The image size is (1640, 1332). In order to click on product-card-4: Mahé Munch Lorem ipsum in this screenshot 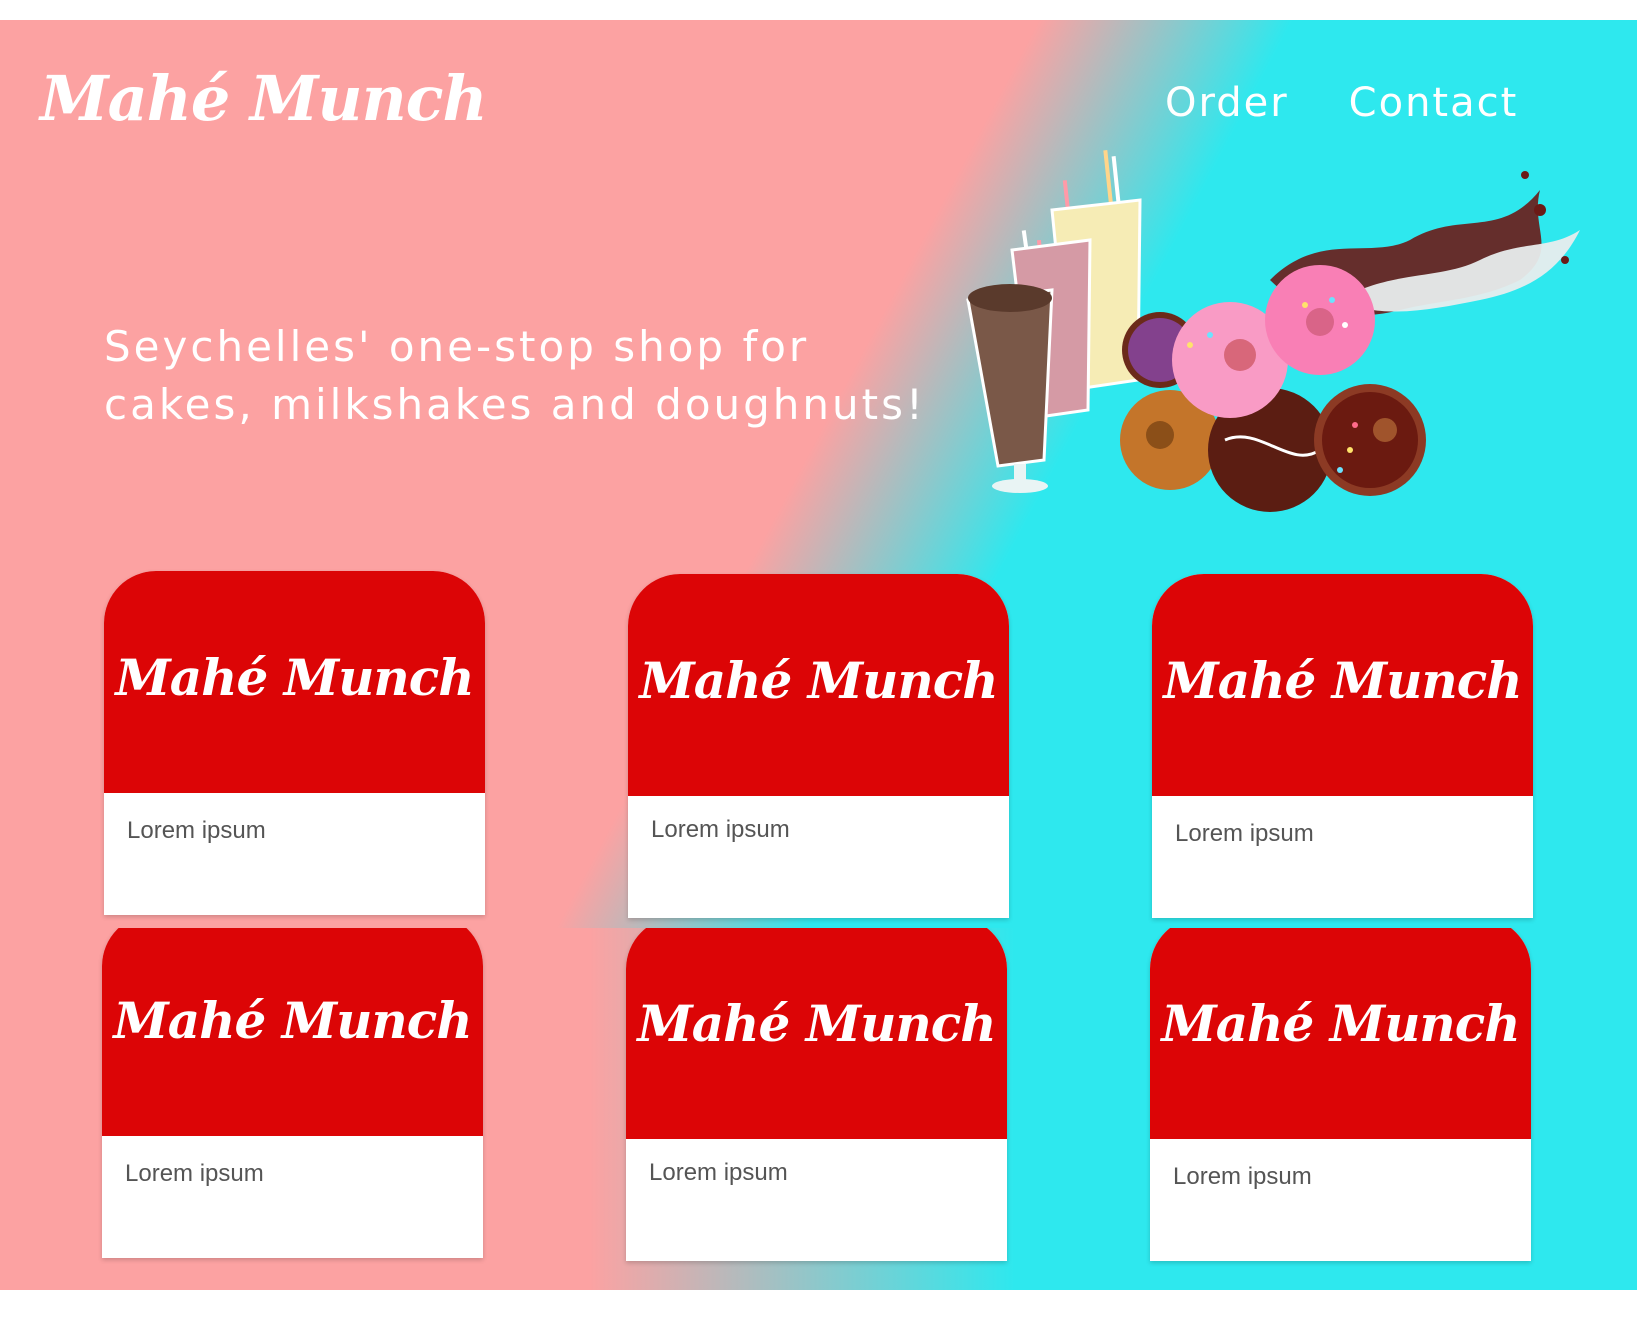, I will do `click(292, 1093)`.